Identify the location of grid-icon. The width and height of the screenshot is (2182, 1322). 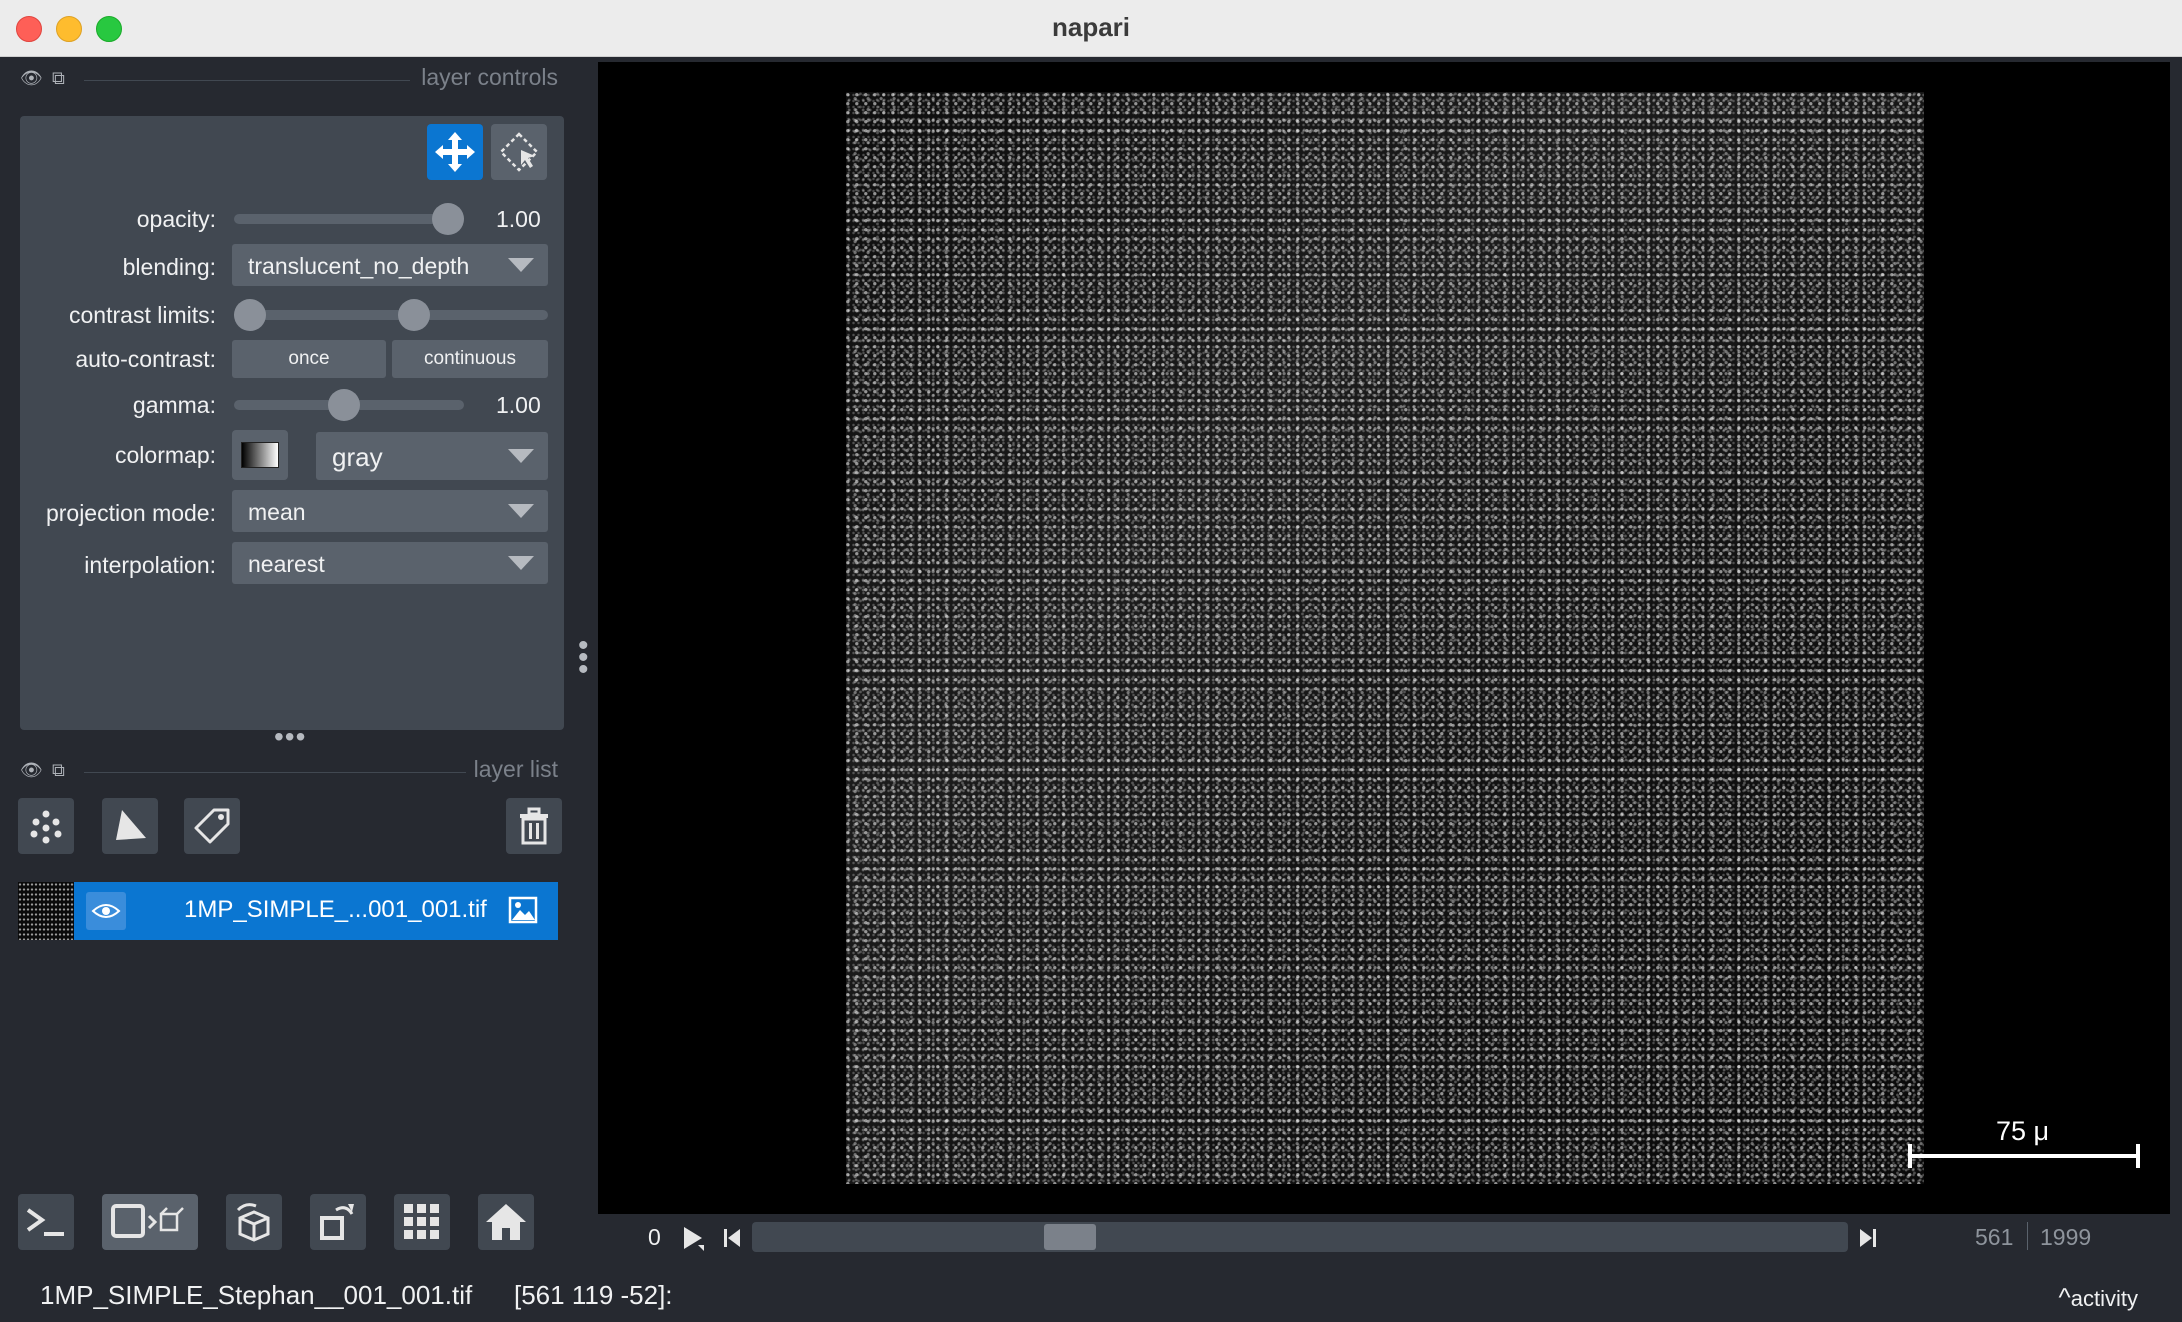
(421, 1221).